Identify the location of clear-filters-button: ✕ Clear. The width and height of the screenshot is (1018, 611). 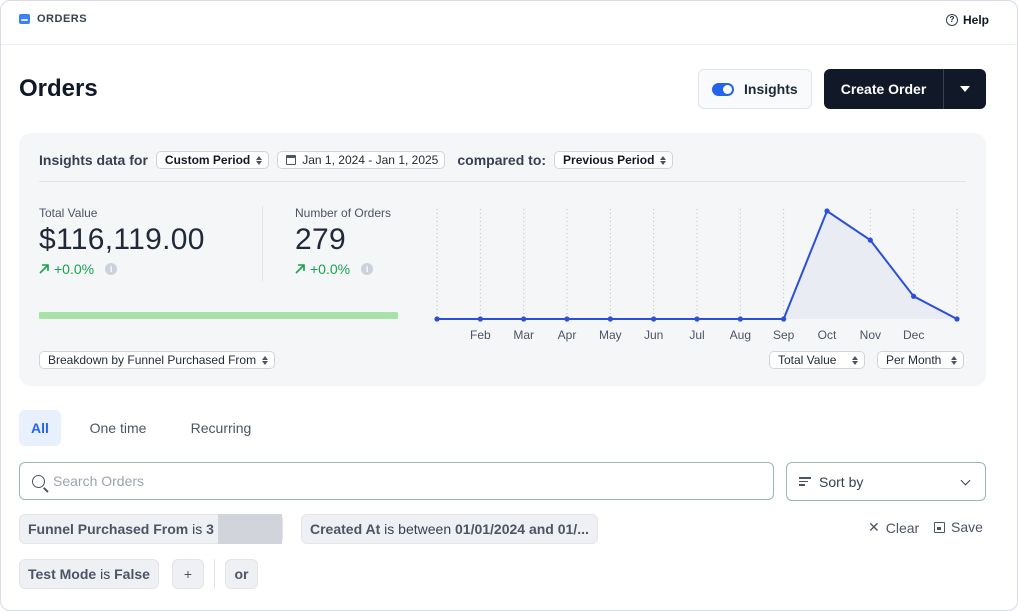
(893, 527).